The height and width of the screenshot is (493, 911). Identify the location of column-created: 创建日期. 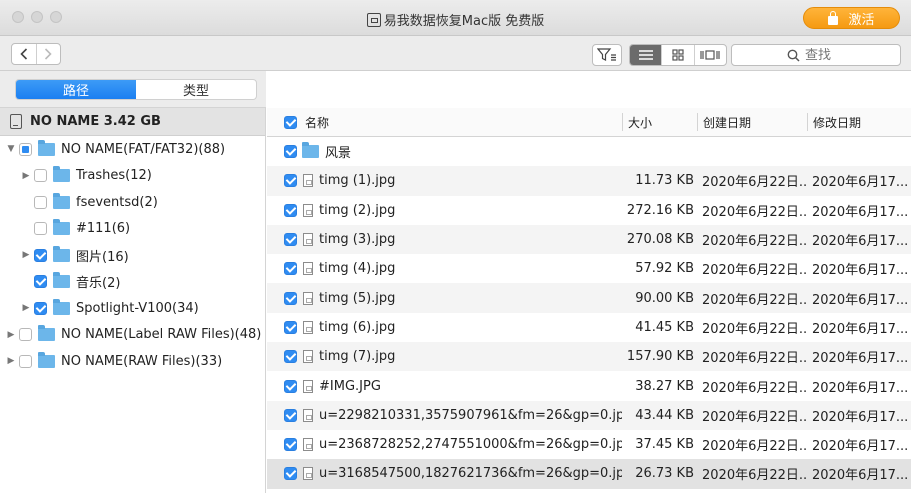
(752, 122).